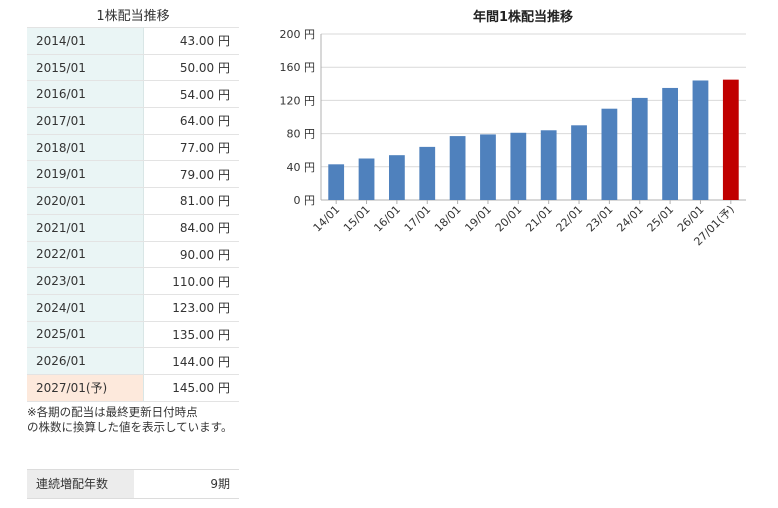  I want to click on table-row: 2021/01 84.00 円, so click(133, 227).